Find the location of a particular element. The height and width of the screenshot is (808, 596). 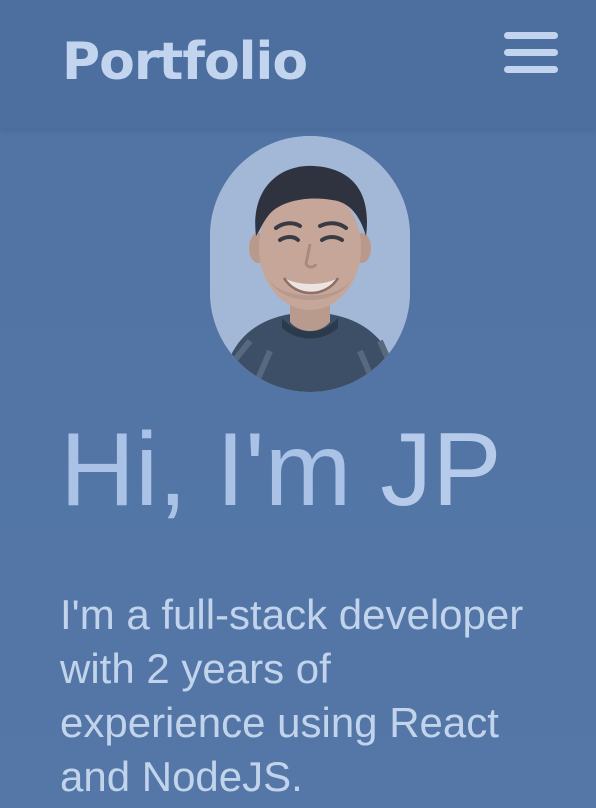

avatar is located at coordinates (310, 264).